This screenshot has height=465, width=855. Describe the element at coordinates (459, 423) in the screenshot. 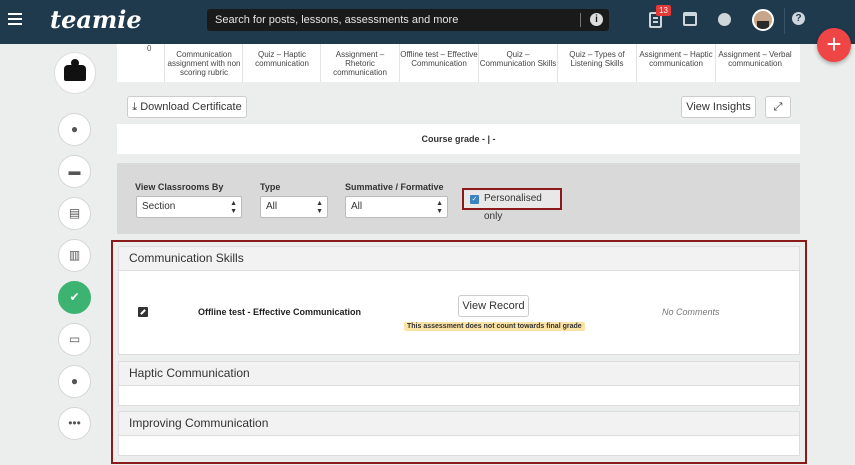

I see `section-header: Improving Communication` at that location.